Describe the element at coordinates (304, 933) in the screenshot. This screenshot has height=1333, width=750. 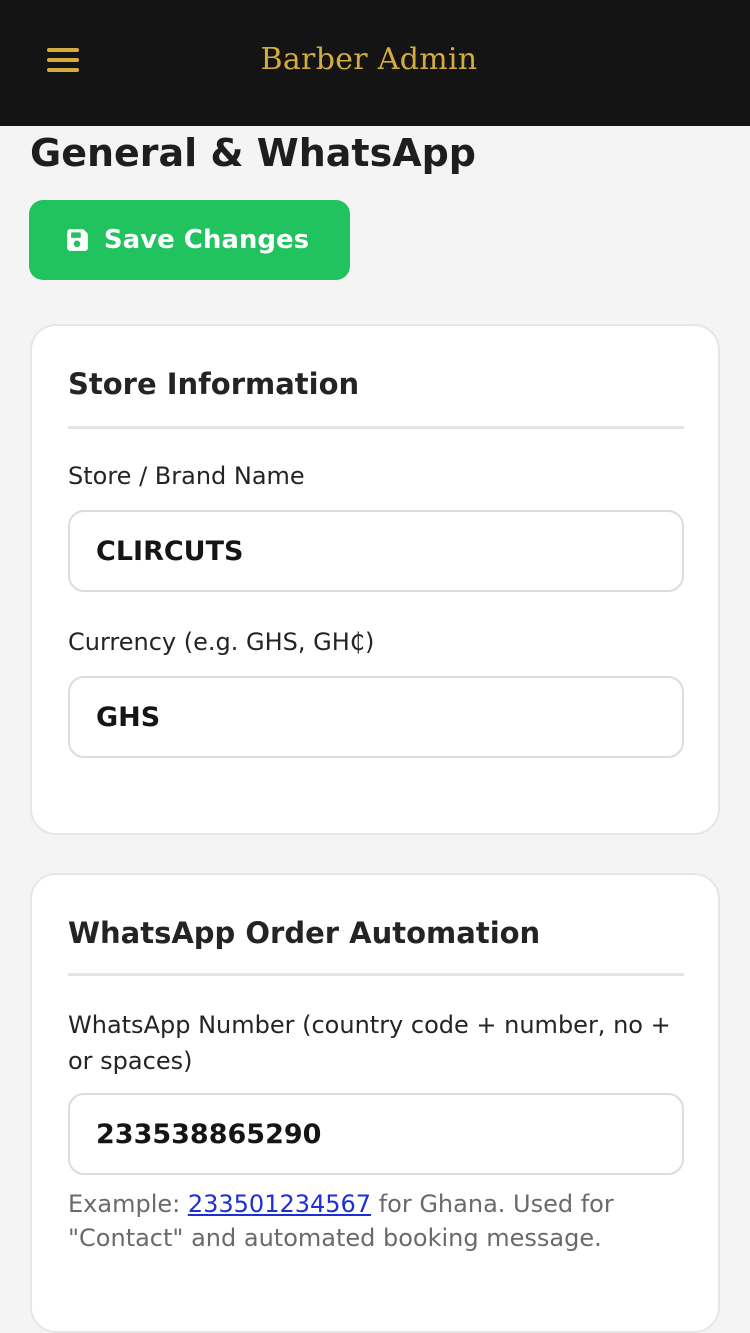
I see `whatsapp-automation-title: WhatsApp Order Automation` at that location.